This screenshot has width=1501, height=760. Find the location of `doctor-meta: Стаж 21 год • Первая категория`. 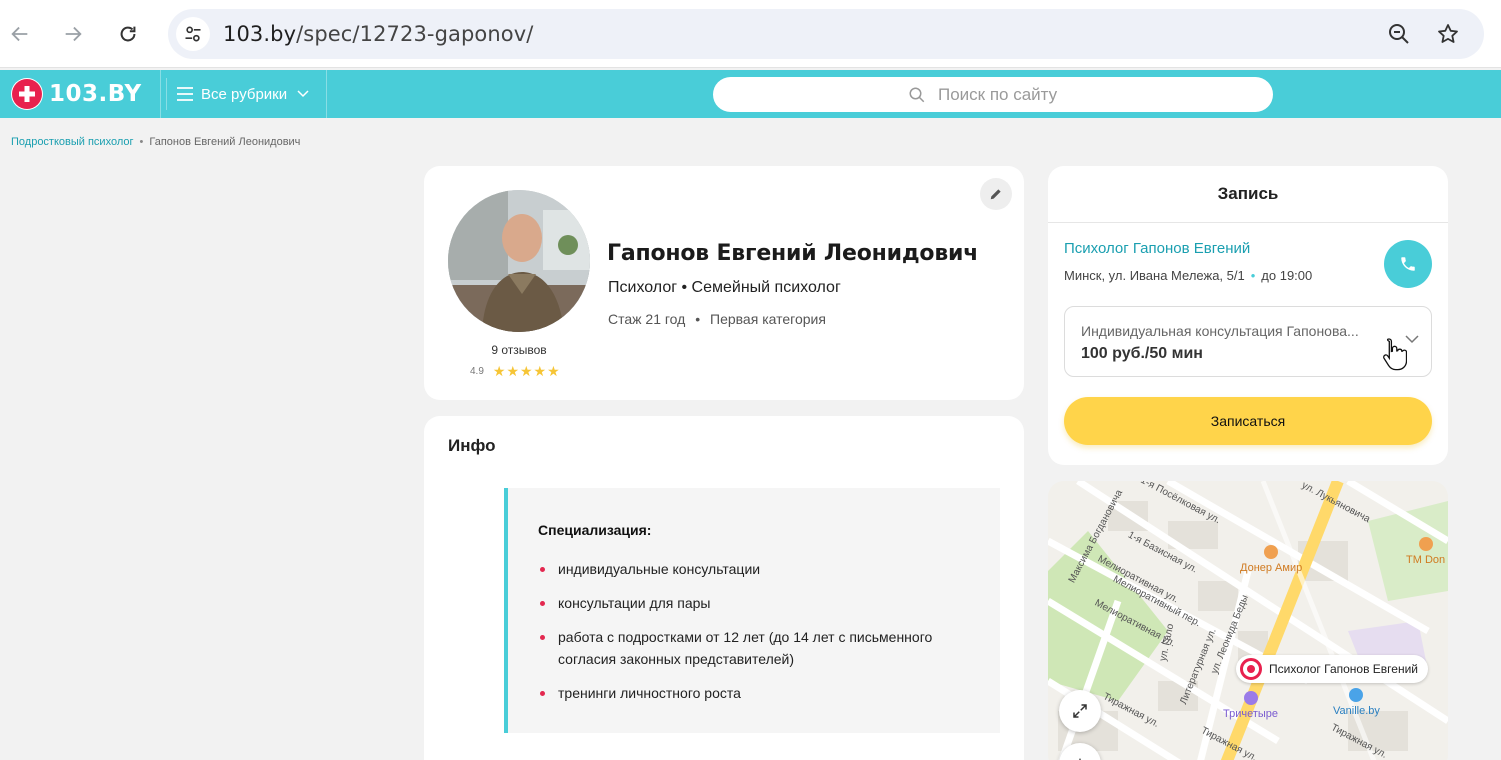

doctor-meta: Стаж 21 год • Первая категория is located at coordinates (717, 319).